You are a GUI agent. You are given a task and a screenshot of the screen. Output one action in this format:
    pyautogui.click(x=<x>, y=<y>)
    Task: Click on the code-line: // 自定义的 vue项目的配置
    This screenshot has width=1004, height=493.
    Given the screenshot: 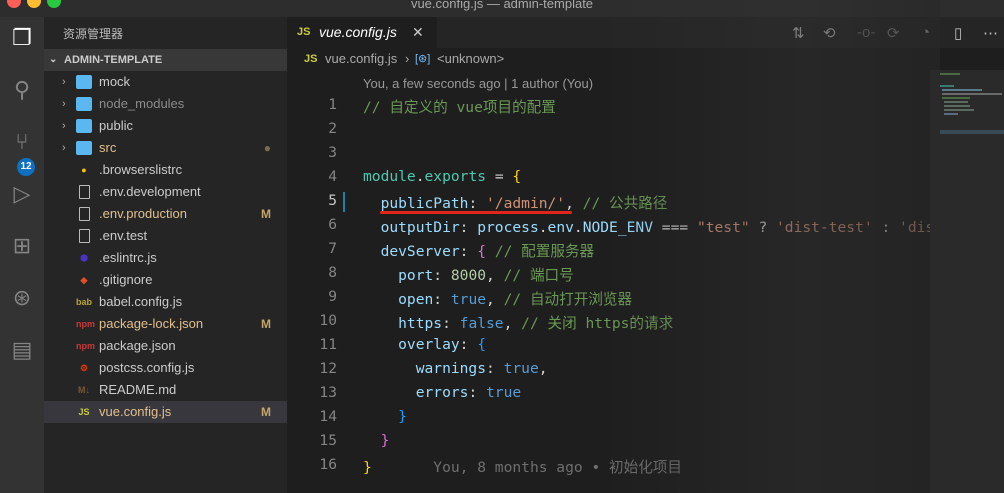 What is the action you would take?
    pyautogui.click(x=459, y=106)
    